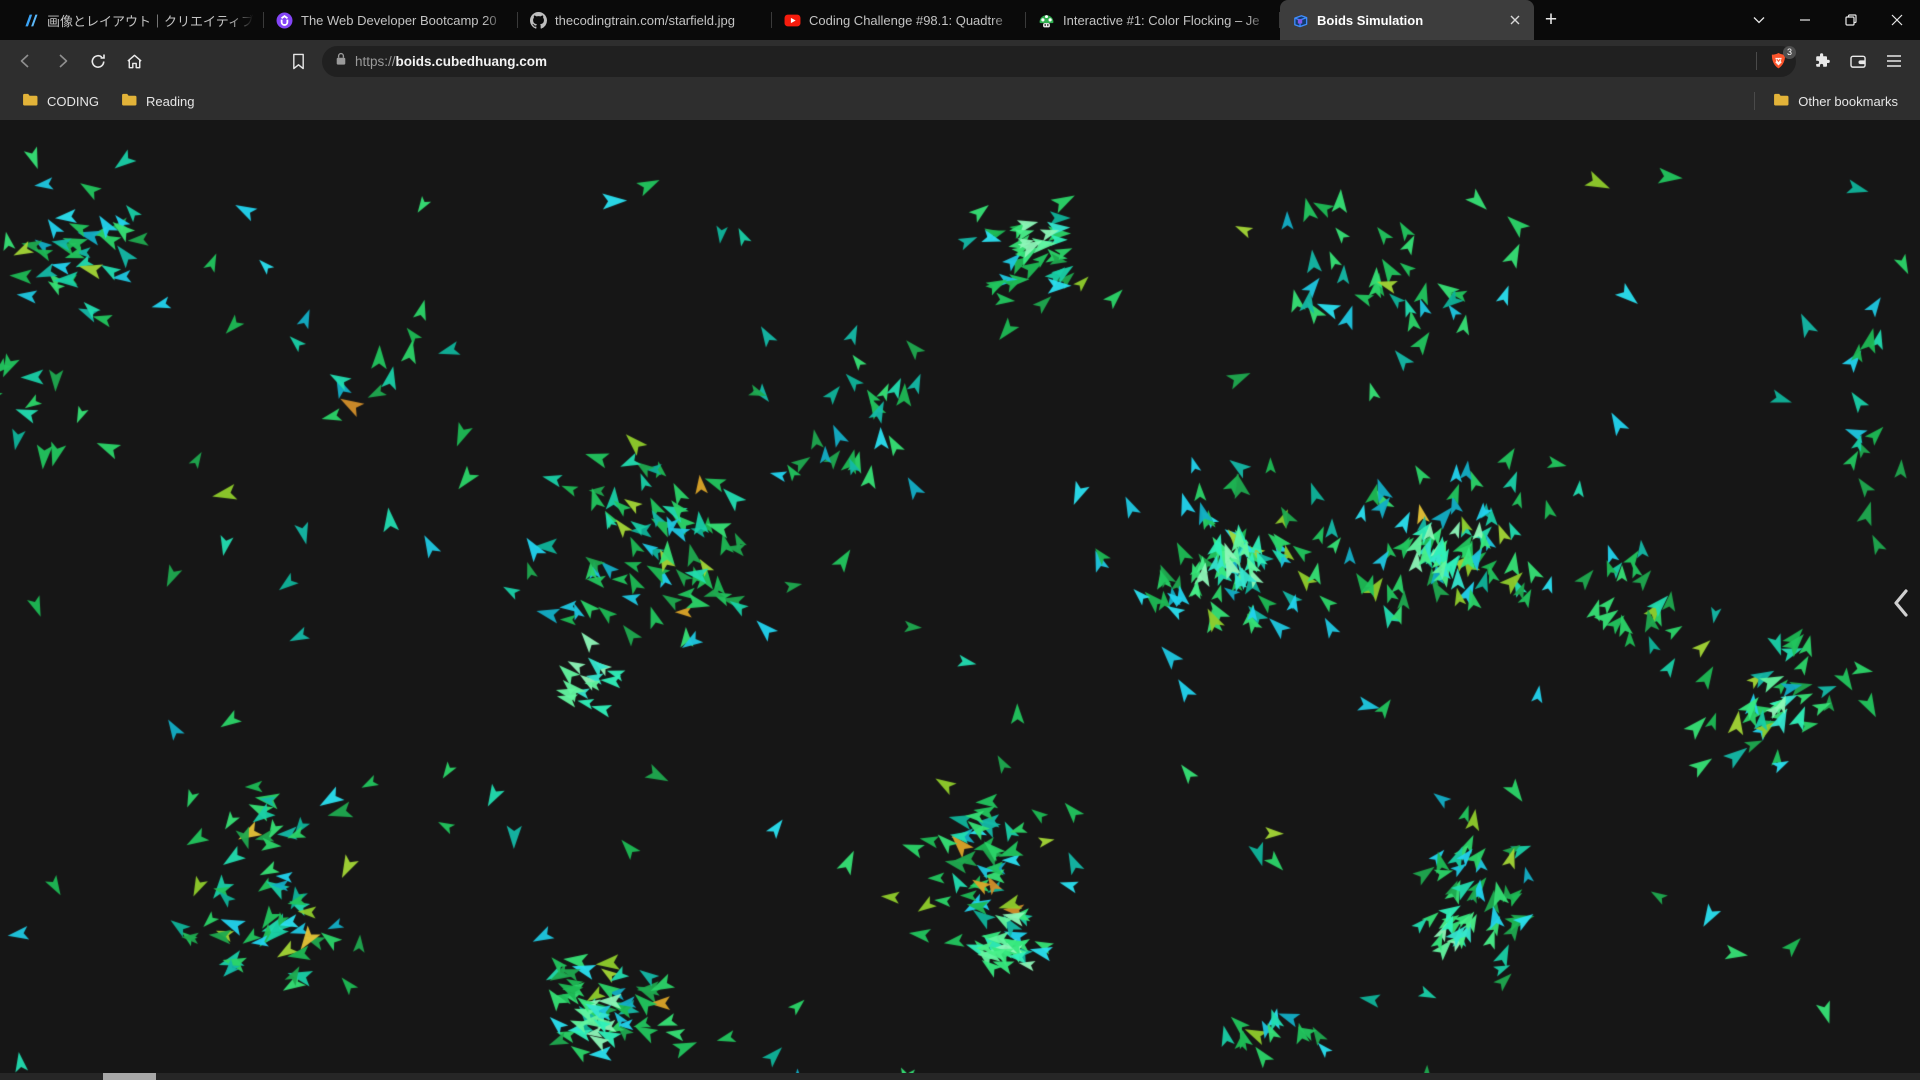 The height and width of the screenshot is (1080, 1920). I want to click on other-bookmarks-folder: Other bookmarks, so click(1835, 101).